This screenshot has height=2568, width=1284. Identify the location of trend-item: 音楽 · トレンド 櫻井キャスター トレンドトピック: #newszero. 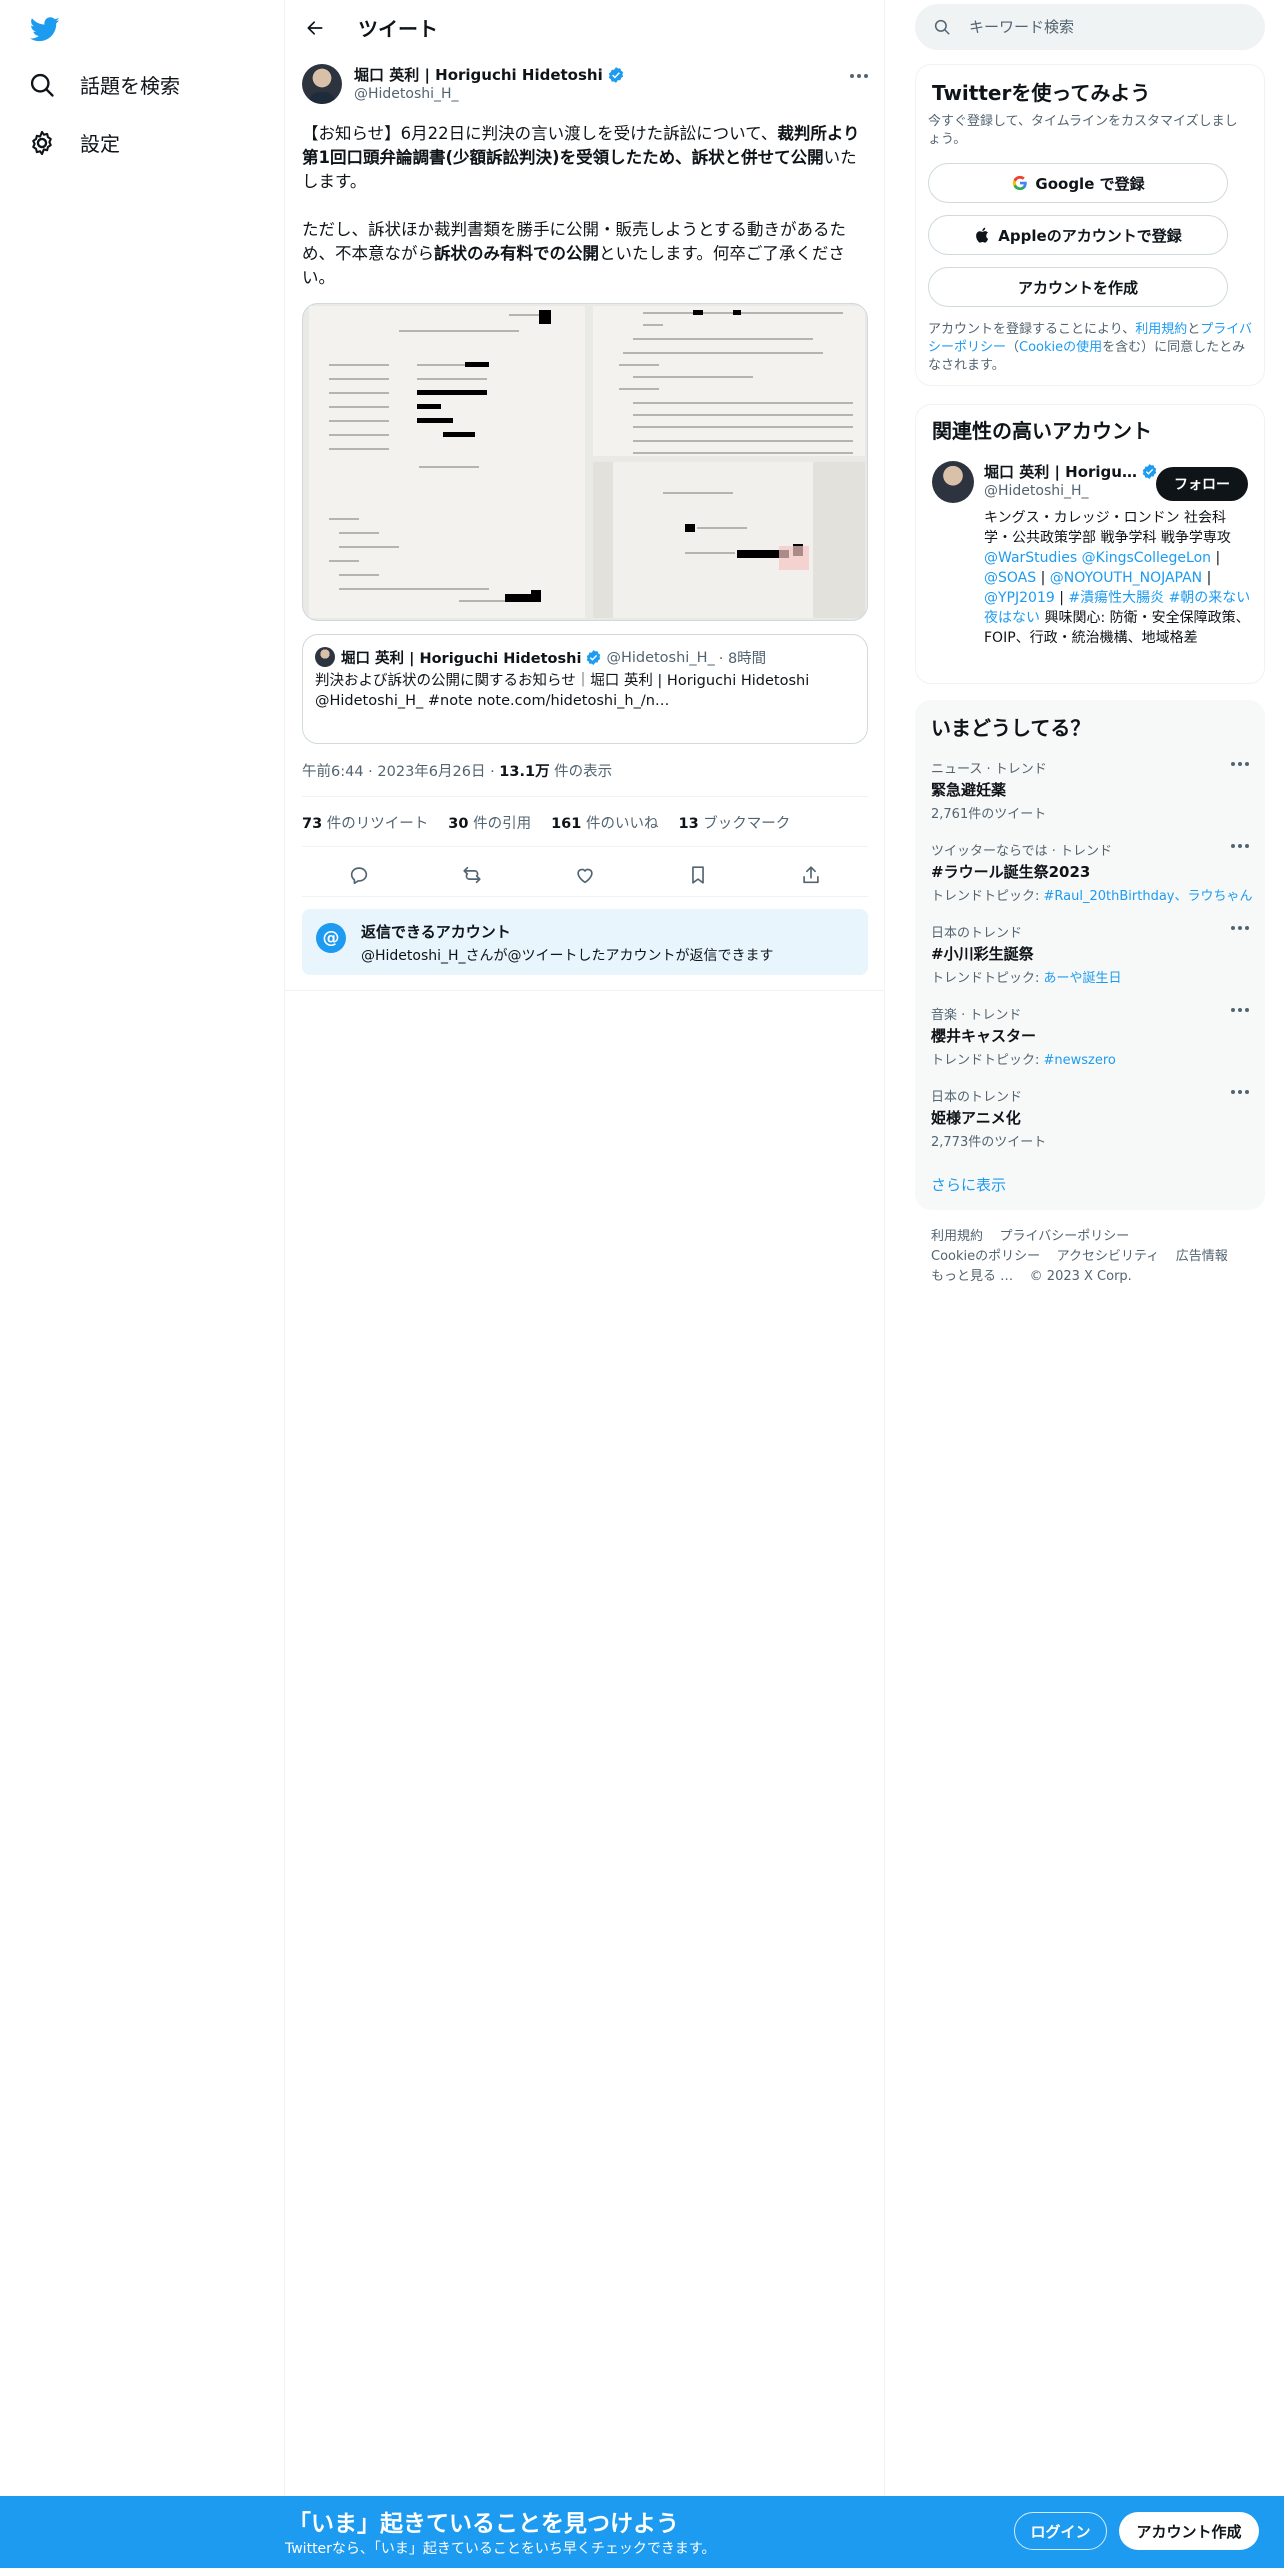
(1090, 1036).